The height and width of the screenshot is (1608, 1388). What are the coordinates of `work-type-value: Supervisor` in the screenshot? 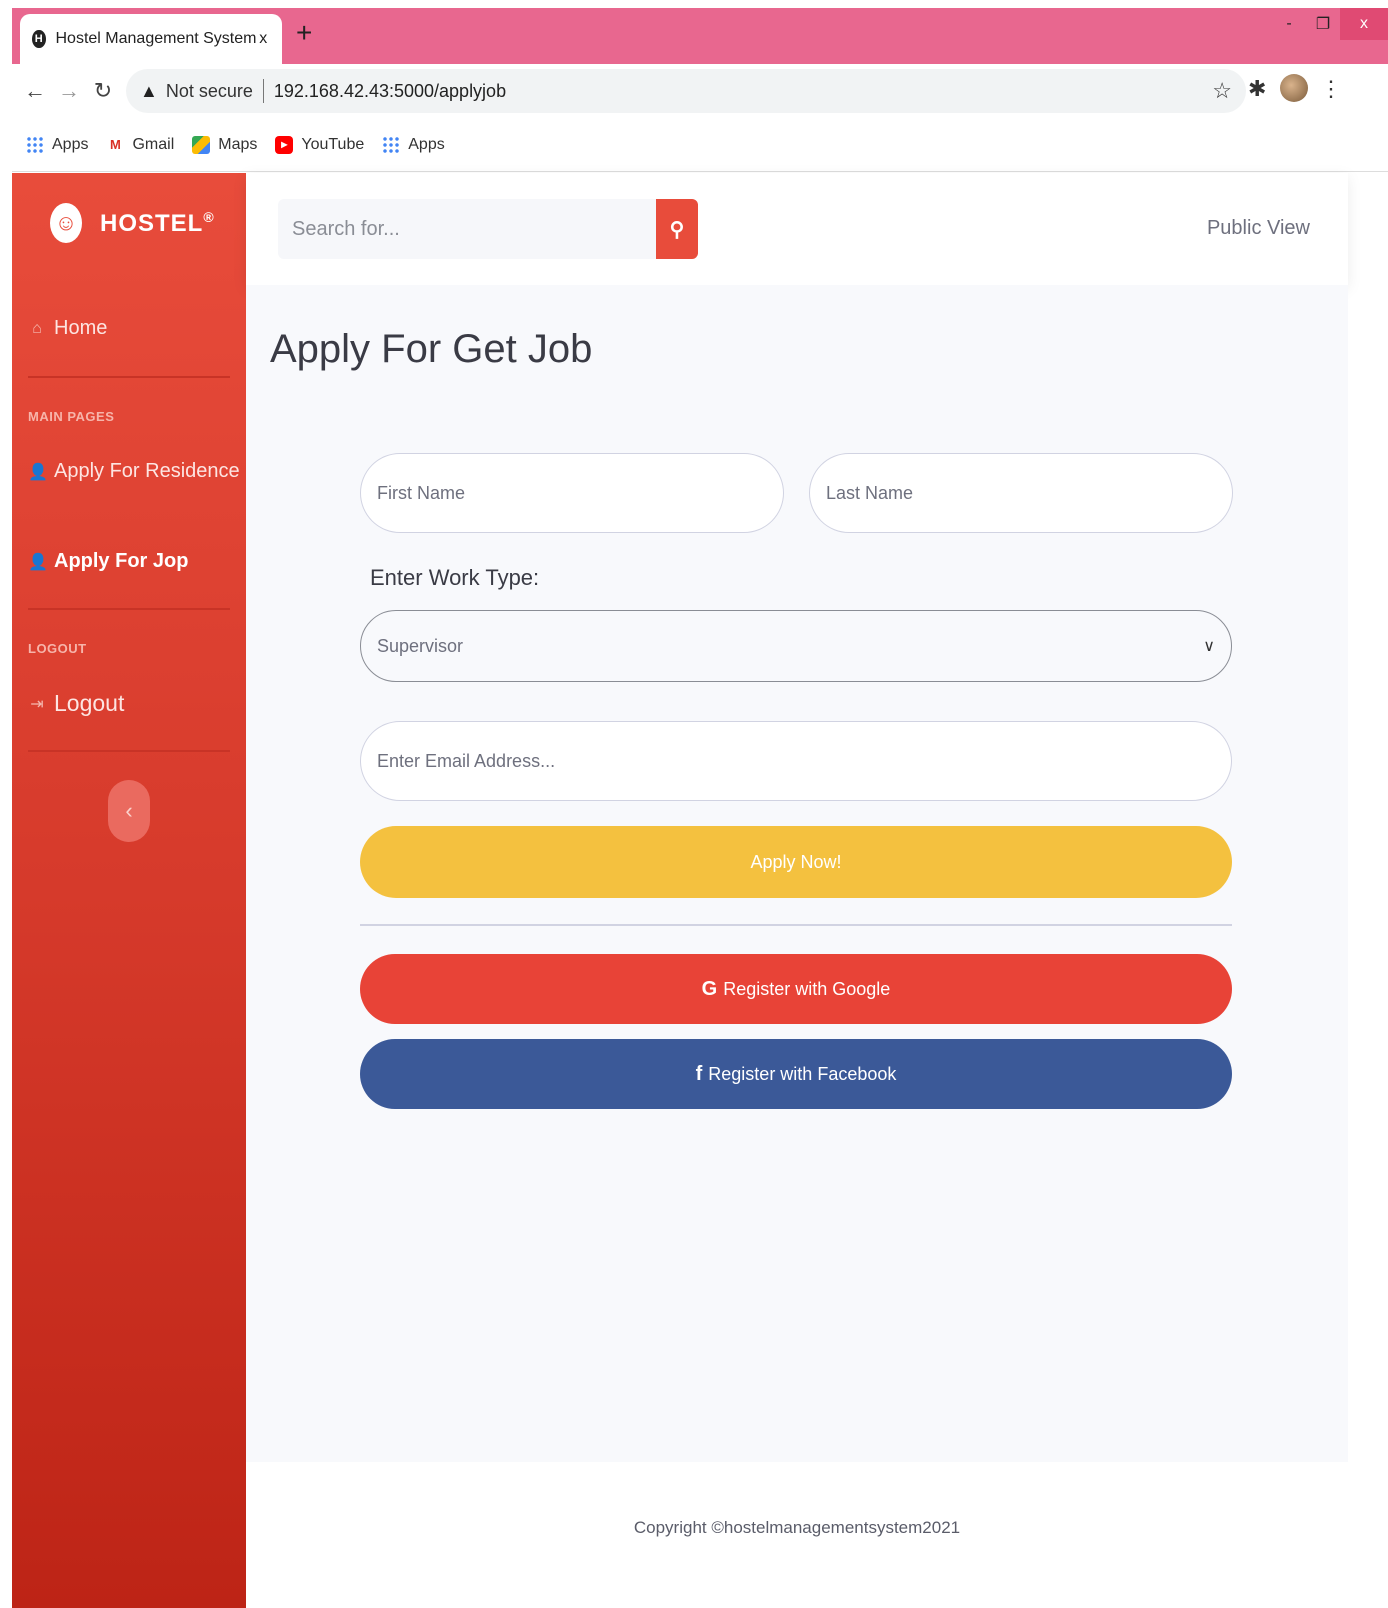 It's located at (420, 645).